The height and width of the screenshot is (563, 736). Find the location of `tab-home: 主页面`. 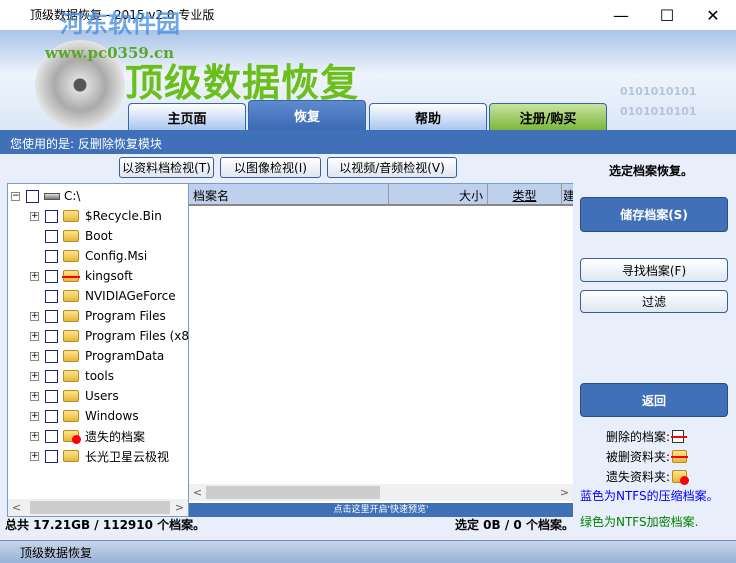

tab-home: 主页面 is located at coordinates (187, 116).